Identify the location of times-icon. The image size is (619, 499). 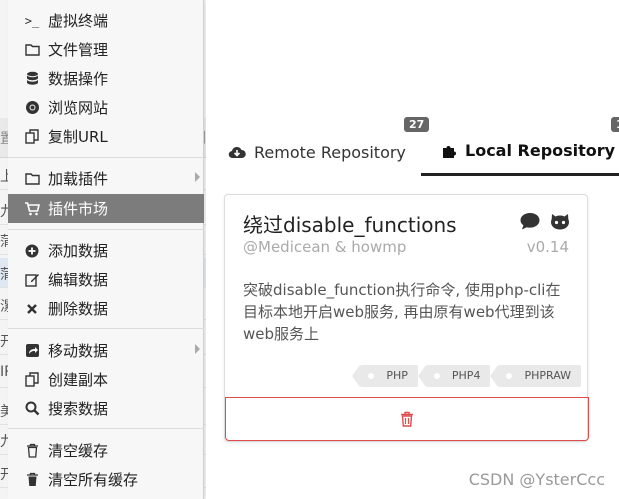
(32, 309).